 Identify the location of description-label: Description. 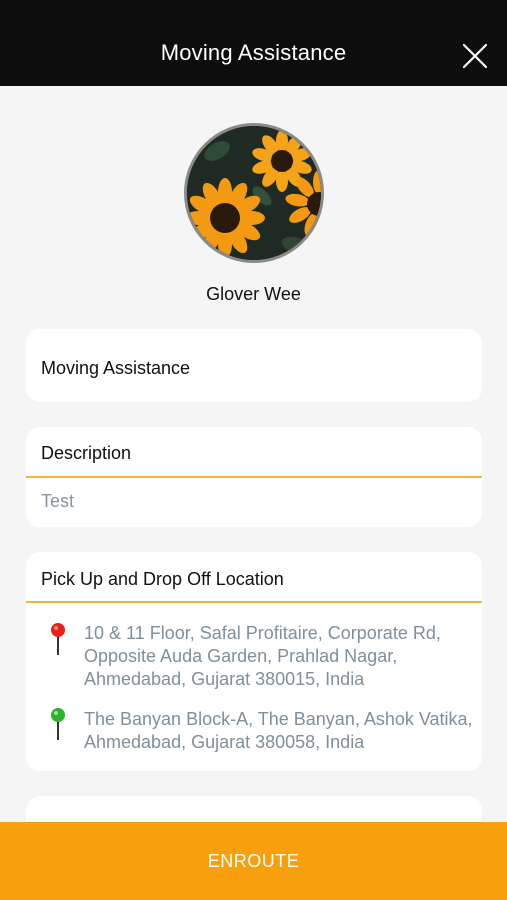
(86, 453).